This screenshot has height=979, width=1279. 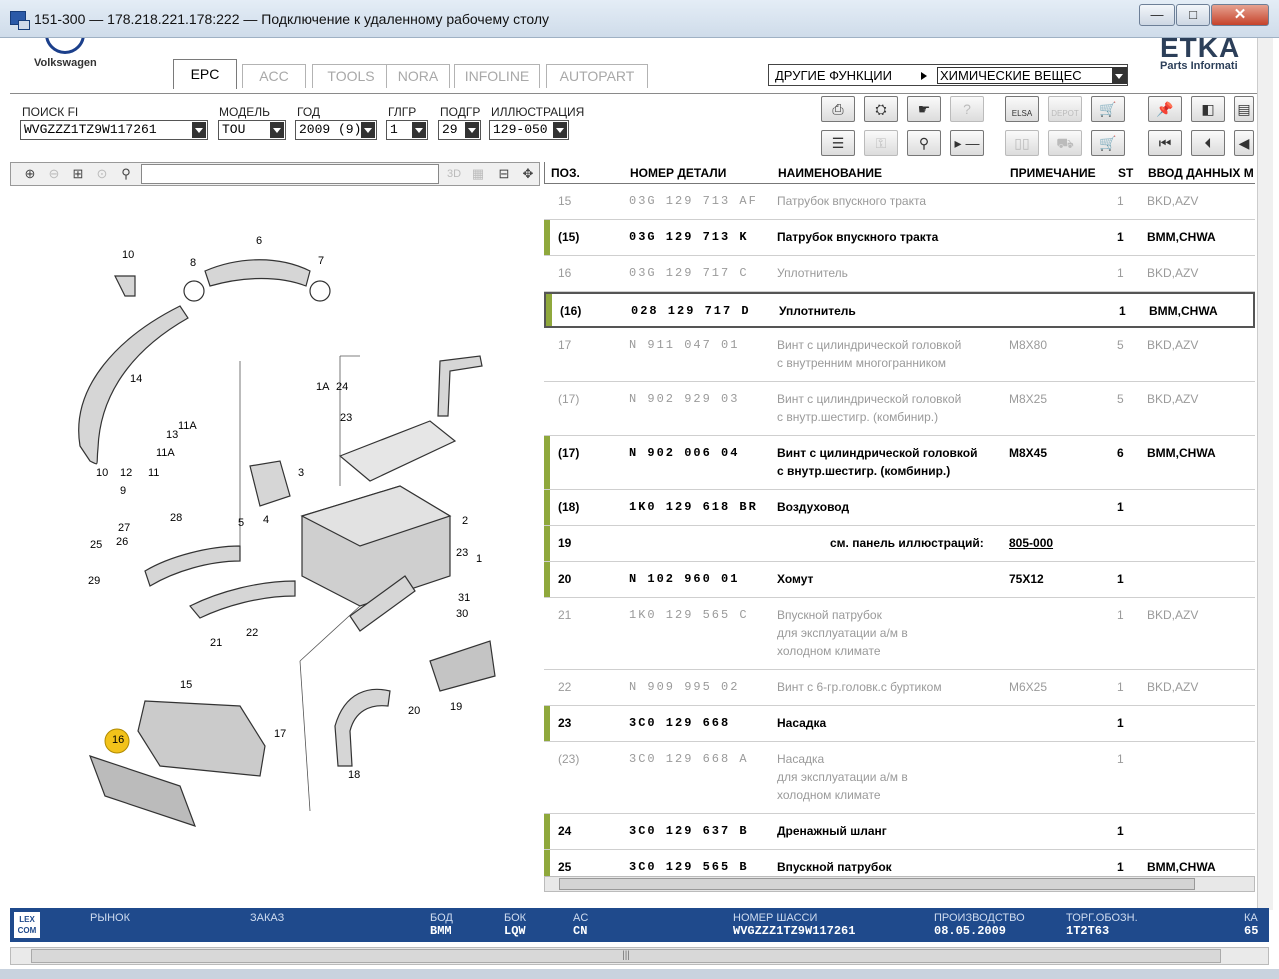 What do you see at coordinates (924, 109) in the screenshot?
I see `handshake-icon: ☛` at bounding box center [924, 109].